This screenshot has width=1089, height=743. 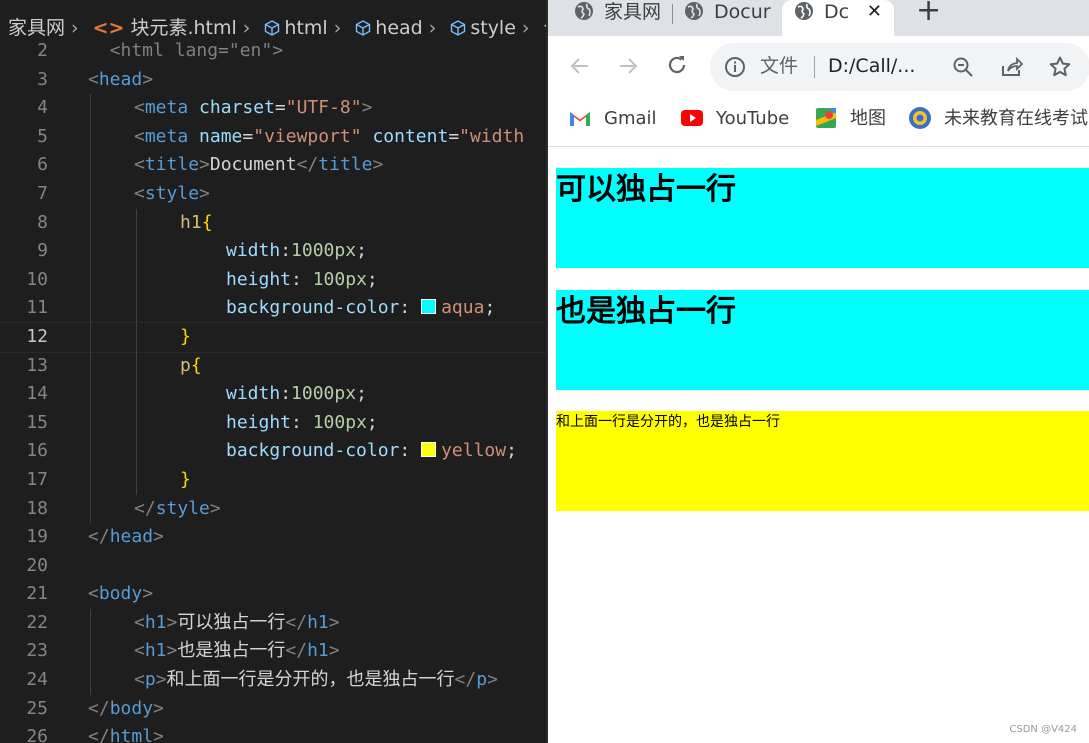 I want to click on line-number: 7, so click(x=42, y=193).